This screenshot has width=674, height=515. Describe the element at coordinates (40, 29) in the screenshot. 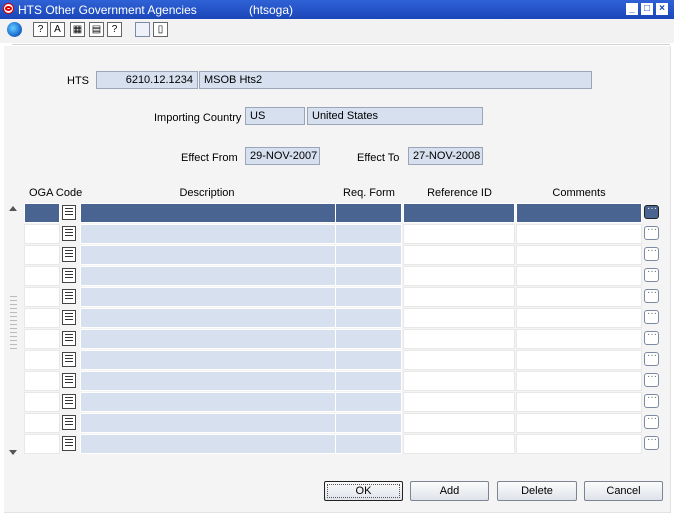

I see `help-icon: ?` at that location.